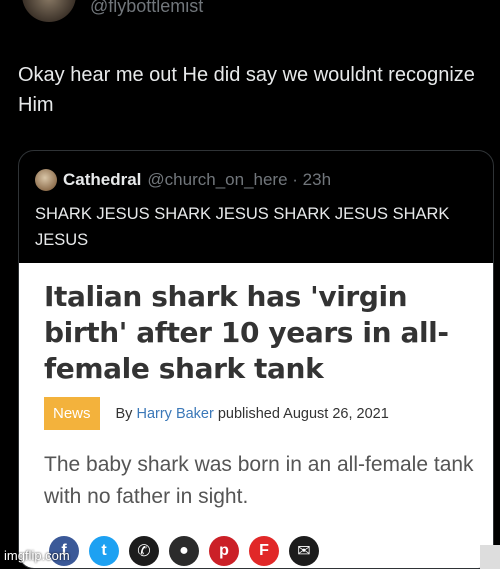  Describe the element at coordinates (224, 551) in the screenshot. I see `pinterest-icon: p` at that location.